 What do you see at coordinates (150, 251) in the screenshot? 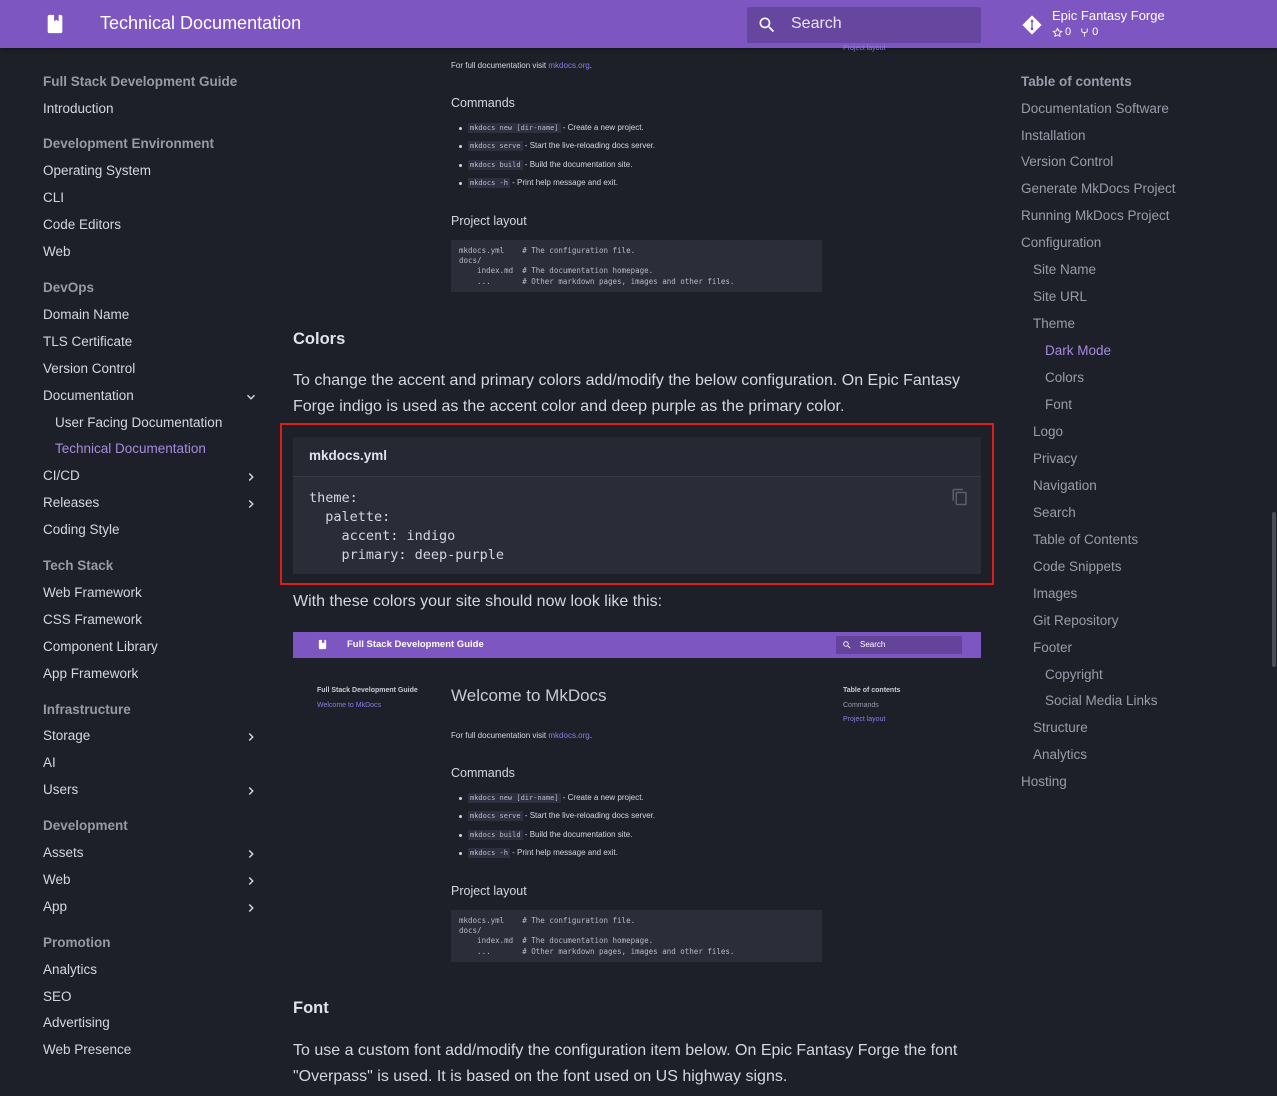
I see `nav-item-web: Web` at bounding box center [150, 251].